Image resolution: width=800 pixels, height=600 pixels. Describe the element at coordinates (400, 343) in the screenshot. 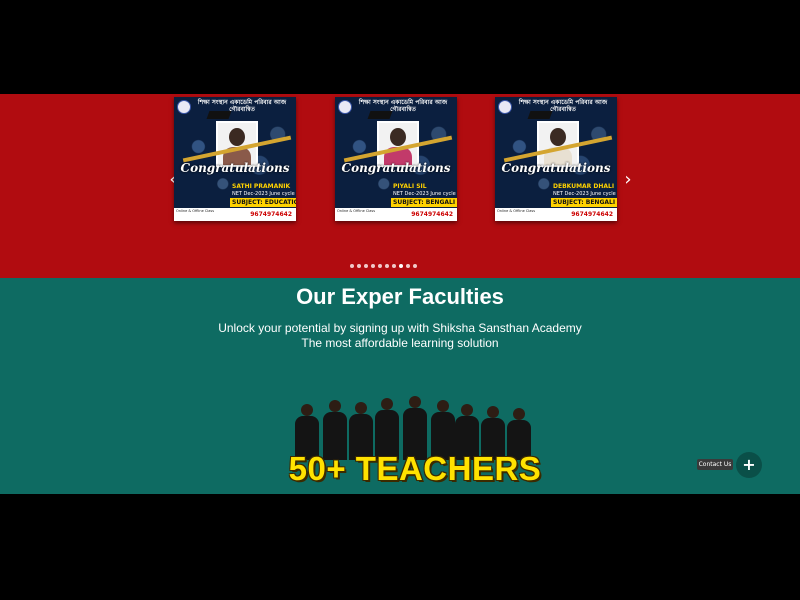

I see `subtitle-line-2: The most affordable learning solution` at that location.